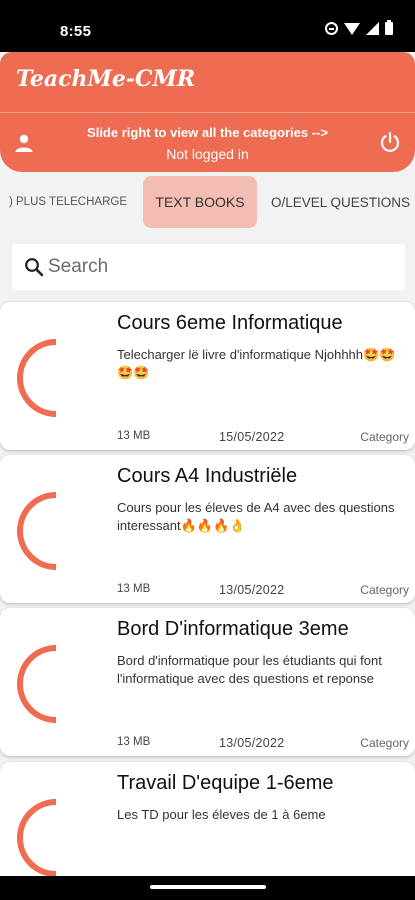  I want to click on status-time: 8:55, so click(76, 31).